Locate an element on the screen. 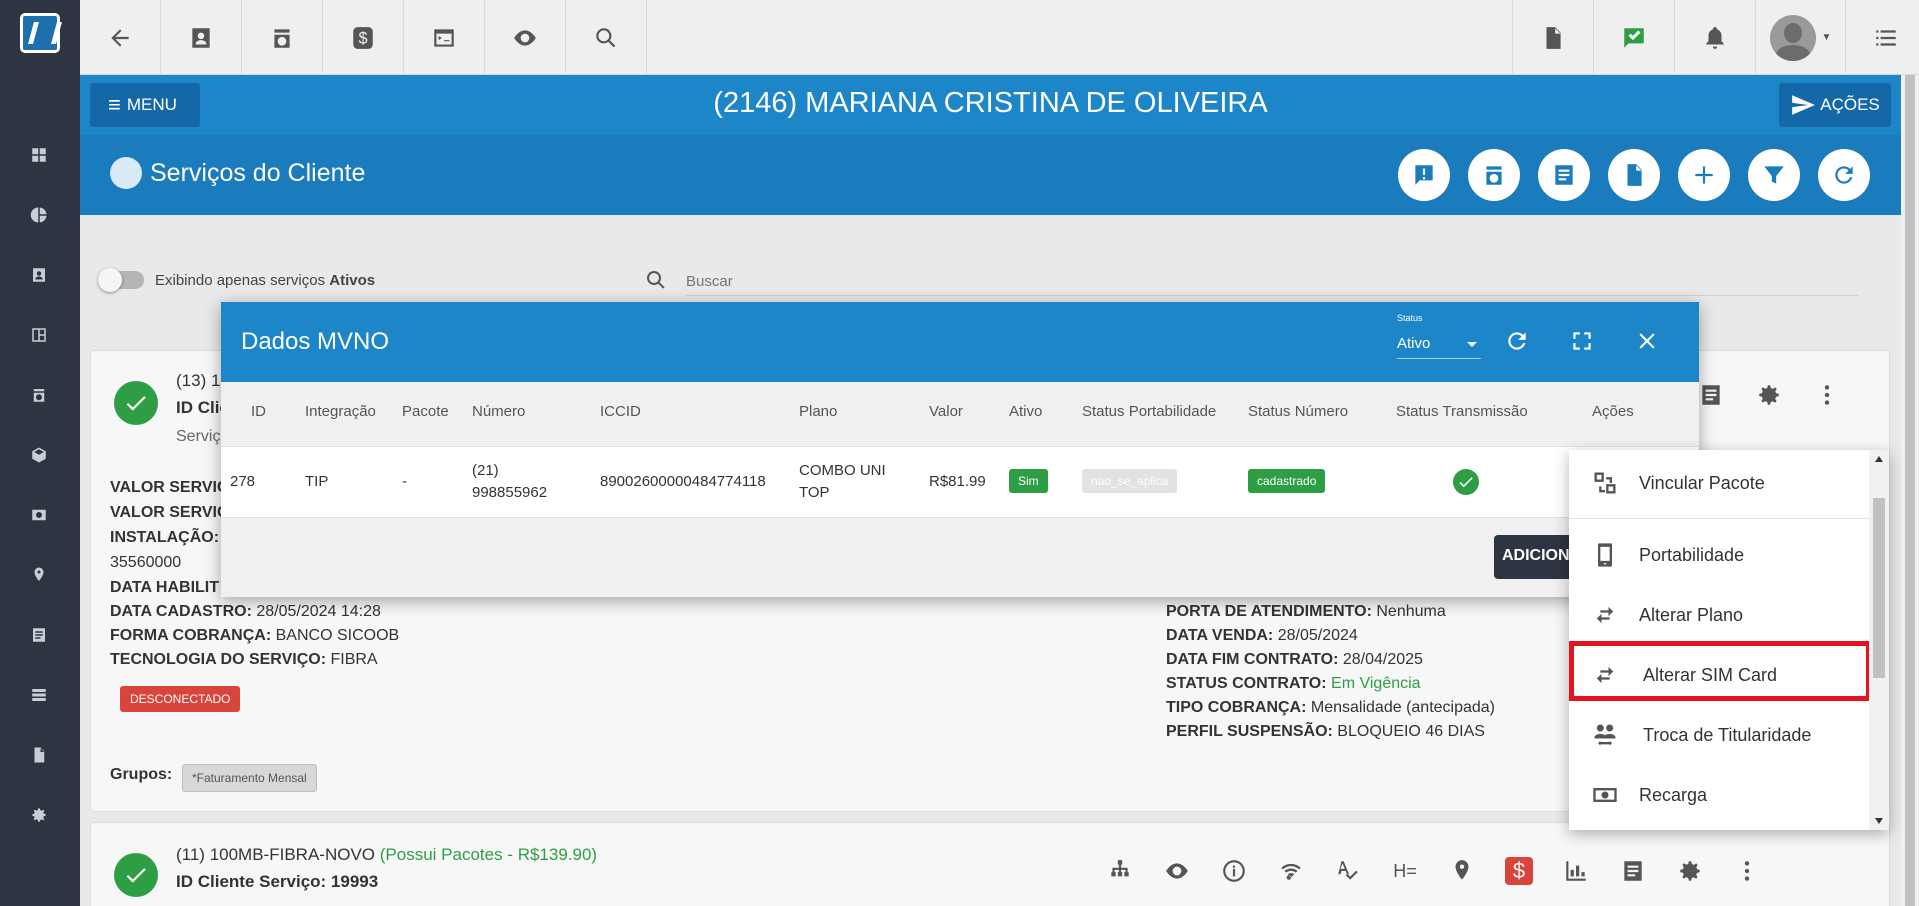 This screenshot has height=906, width=1919. view-button is located at coordinates (525, 37).